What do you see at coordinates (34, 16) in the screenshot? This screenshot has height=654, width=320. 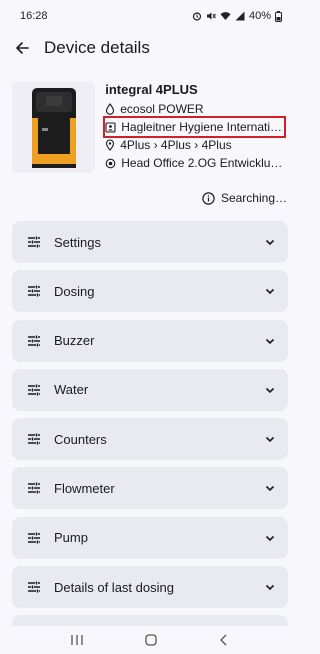 I see `status-time: 16:28` at bounding box center [34, 16].